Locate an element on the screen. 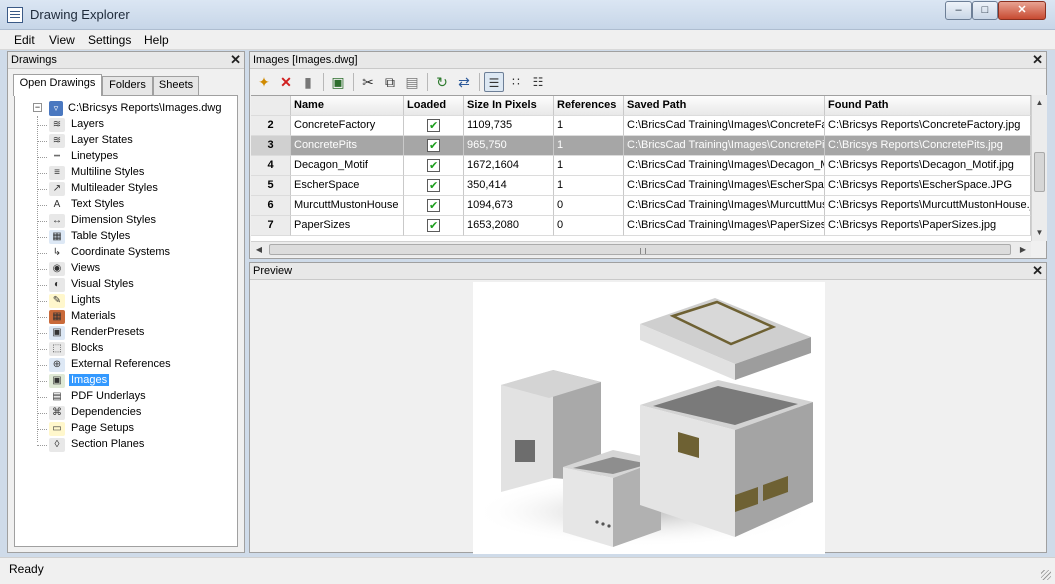  tree-item: ⌘ Dependencies is located at coordinates (132, 413).